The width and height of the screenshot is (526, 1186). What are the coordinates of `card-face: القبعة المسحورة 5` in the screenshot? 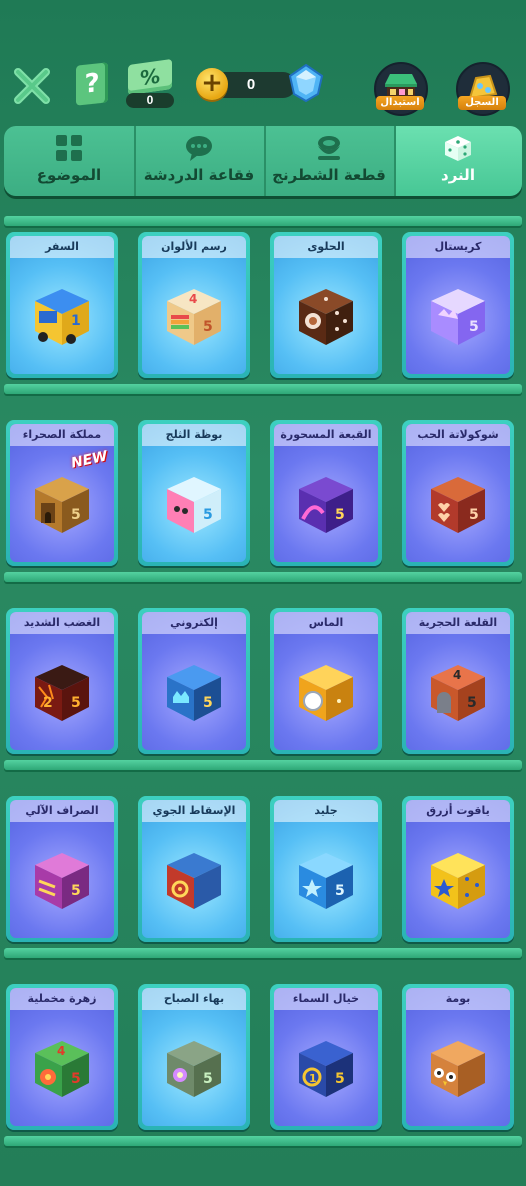 It's located at (326, 493).